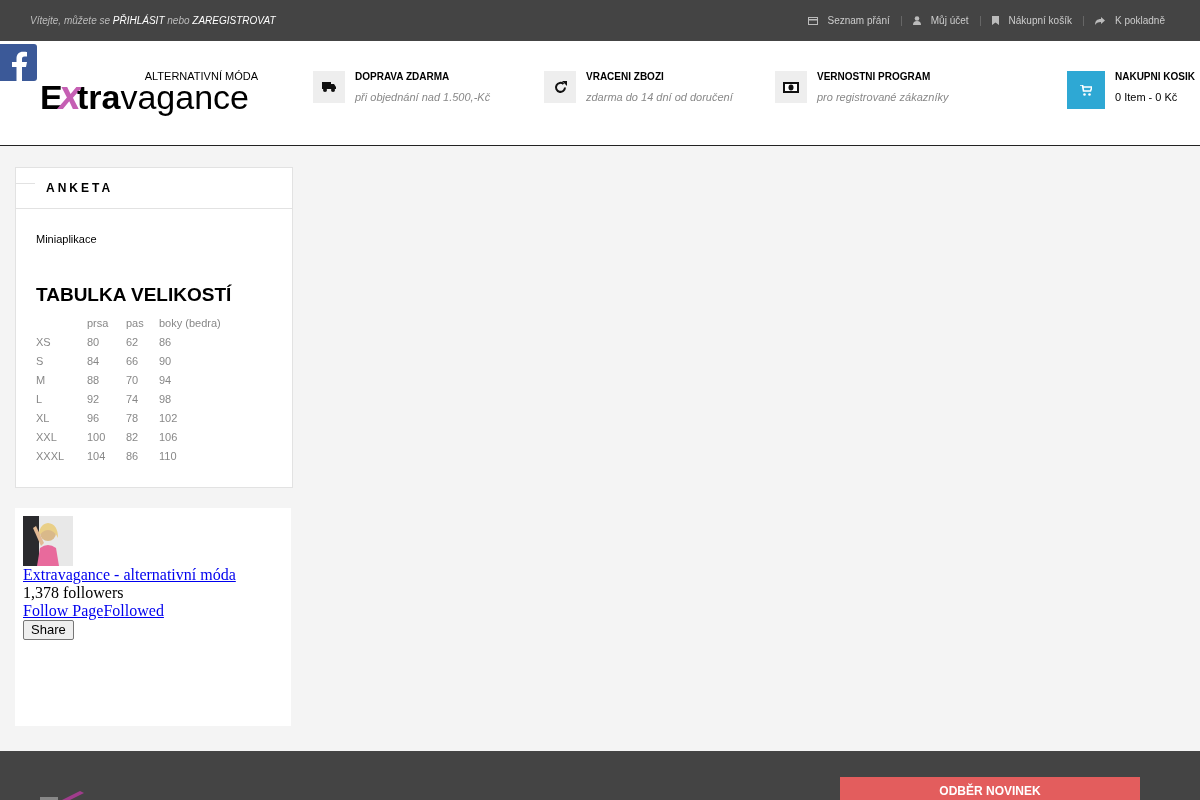  What do you see at coordinates (812, 20) in the screenshot?
I see `card-icon` at bounding box center [812, 20].